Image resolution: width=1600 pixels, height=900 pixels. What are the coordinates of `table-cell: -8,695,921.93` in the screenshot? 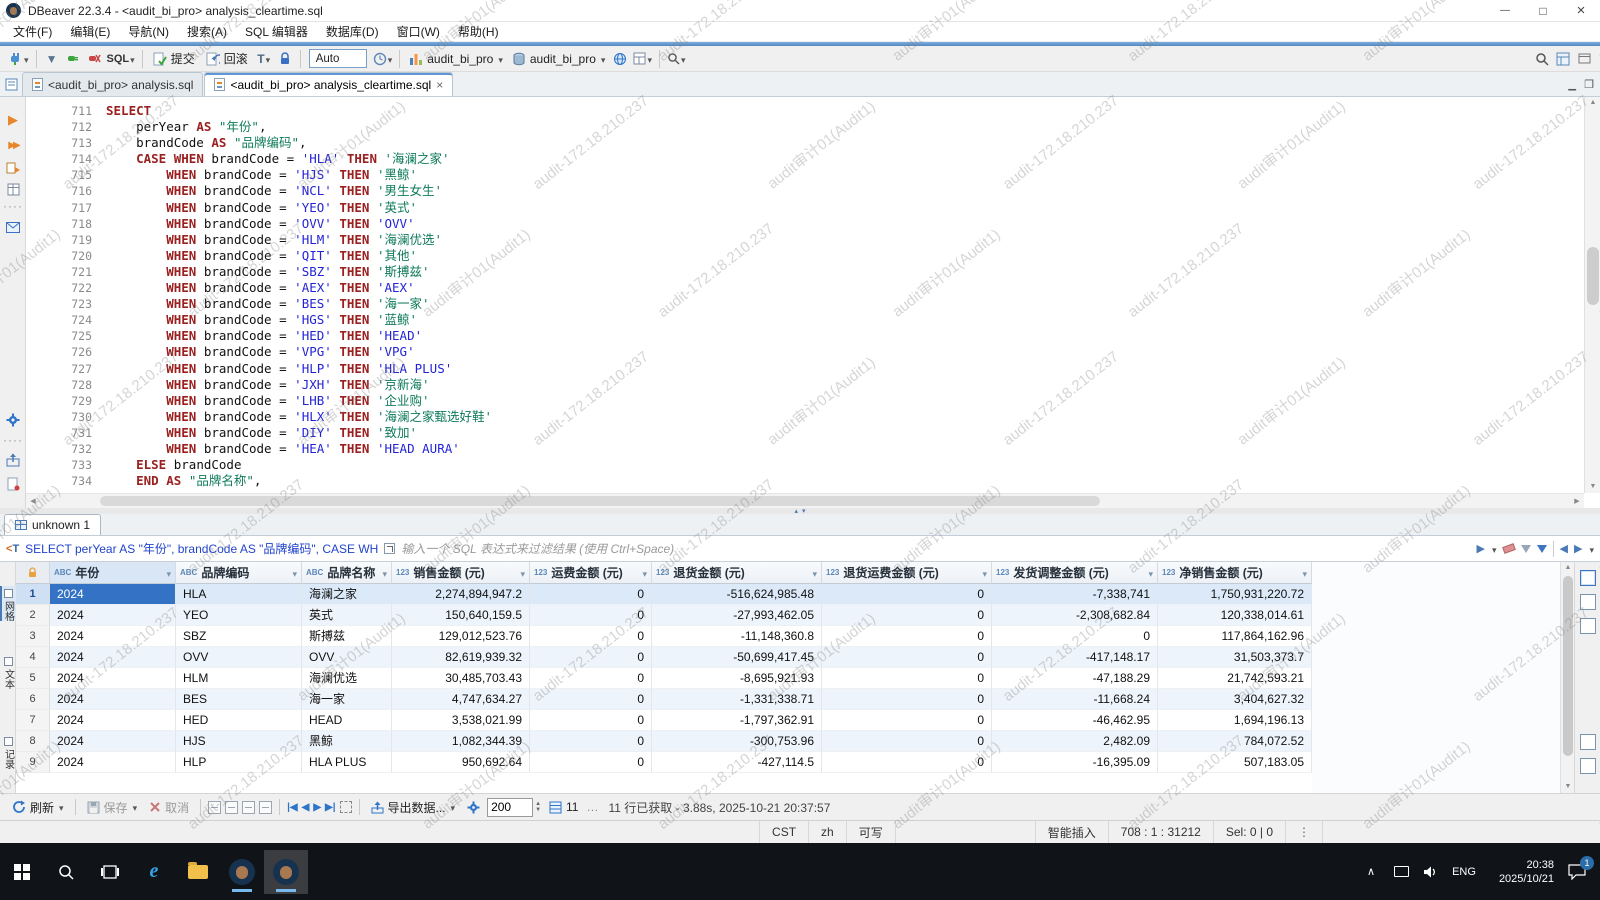 It's located at (737, 678).